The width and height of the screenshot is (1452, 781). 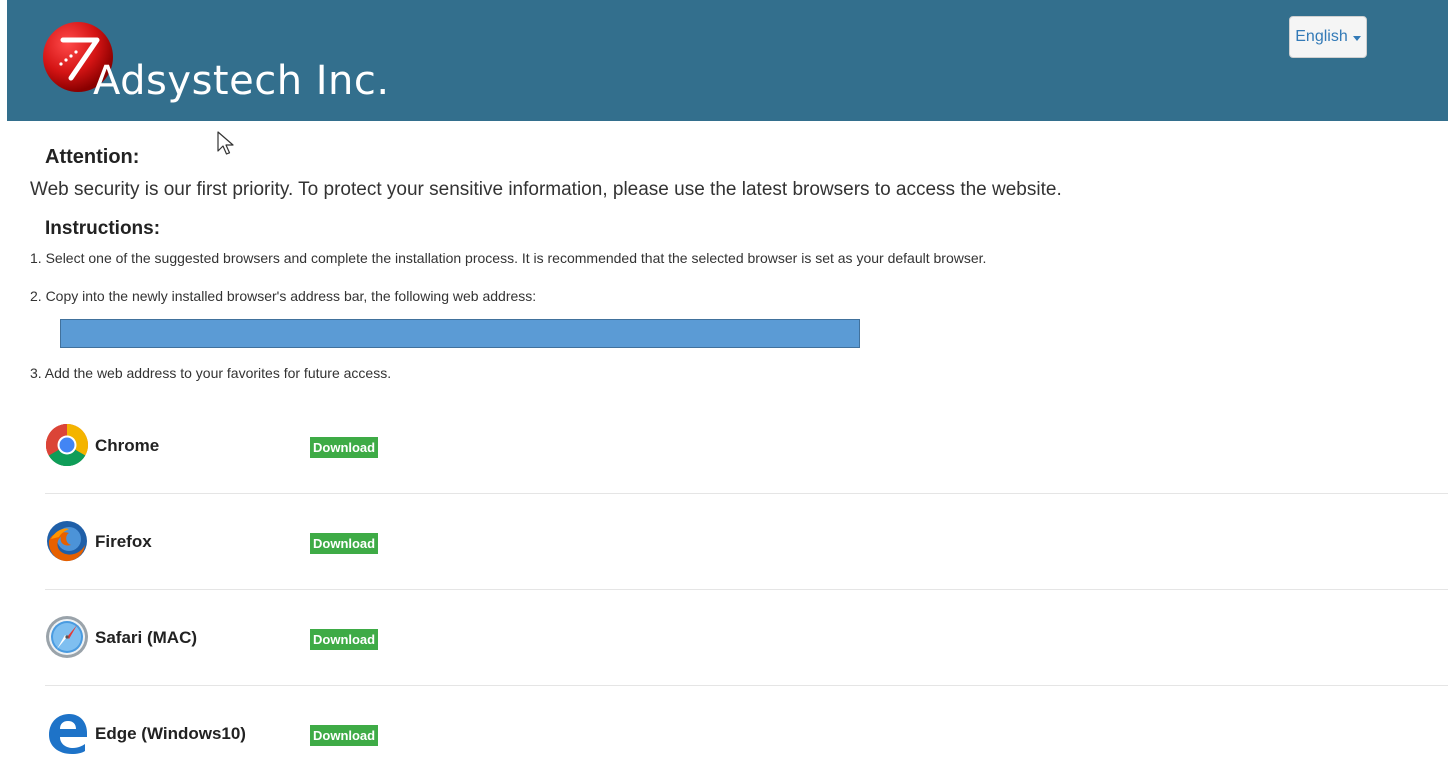 I want to click on browser-name-firefox: Firefox, so click(x=123, y=541).